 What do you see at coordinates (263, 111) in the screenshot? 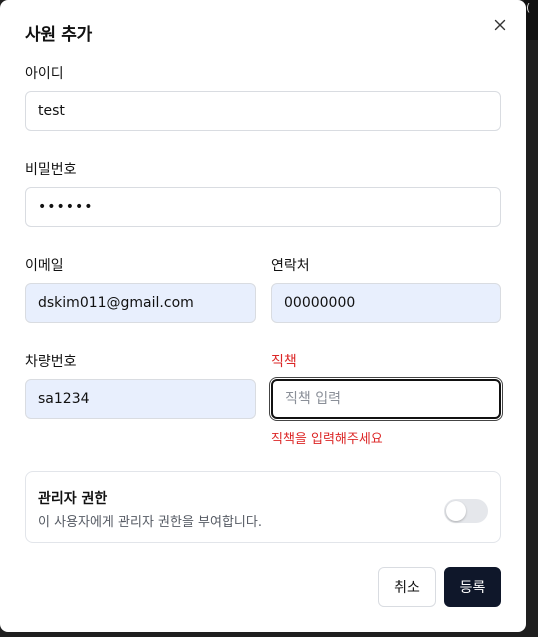
I see `id-input` at bounding box center [263, 111].